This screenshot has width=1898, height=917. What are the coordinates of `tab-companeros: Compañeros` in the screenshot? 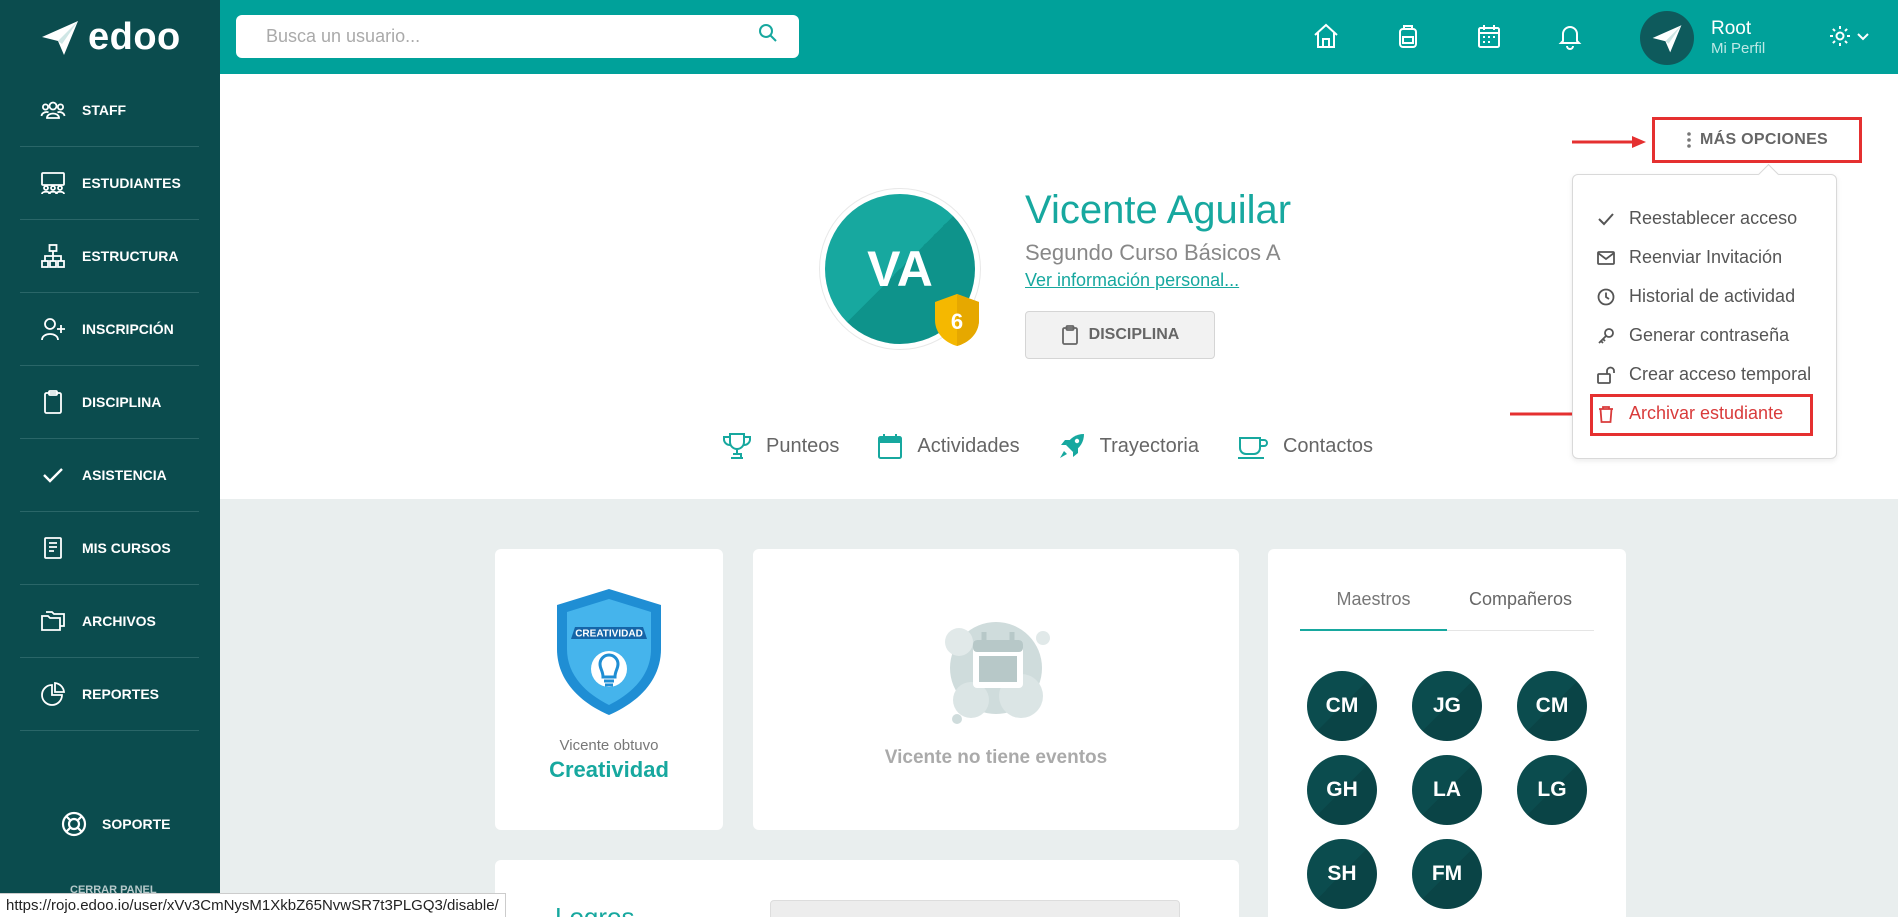 It's located at (1520, 599).